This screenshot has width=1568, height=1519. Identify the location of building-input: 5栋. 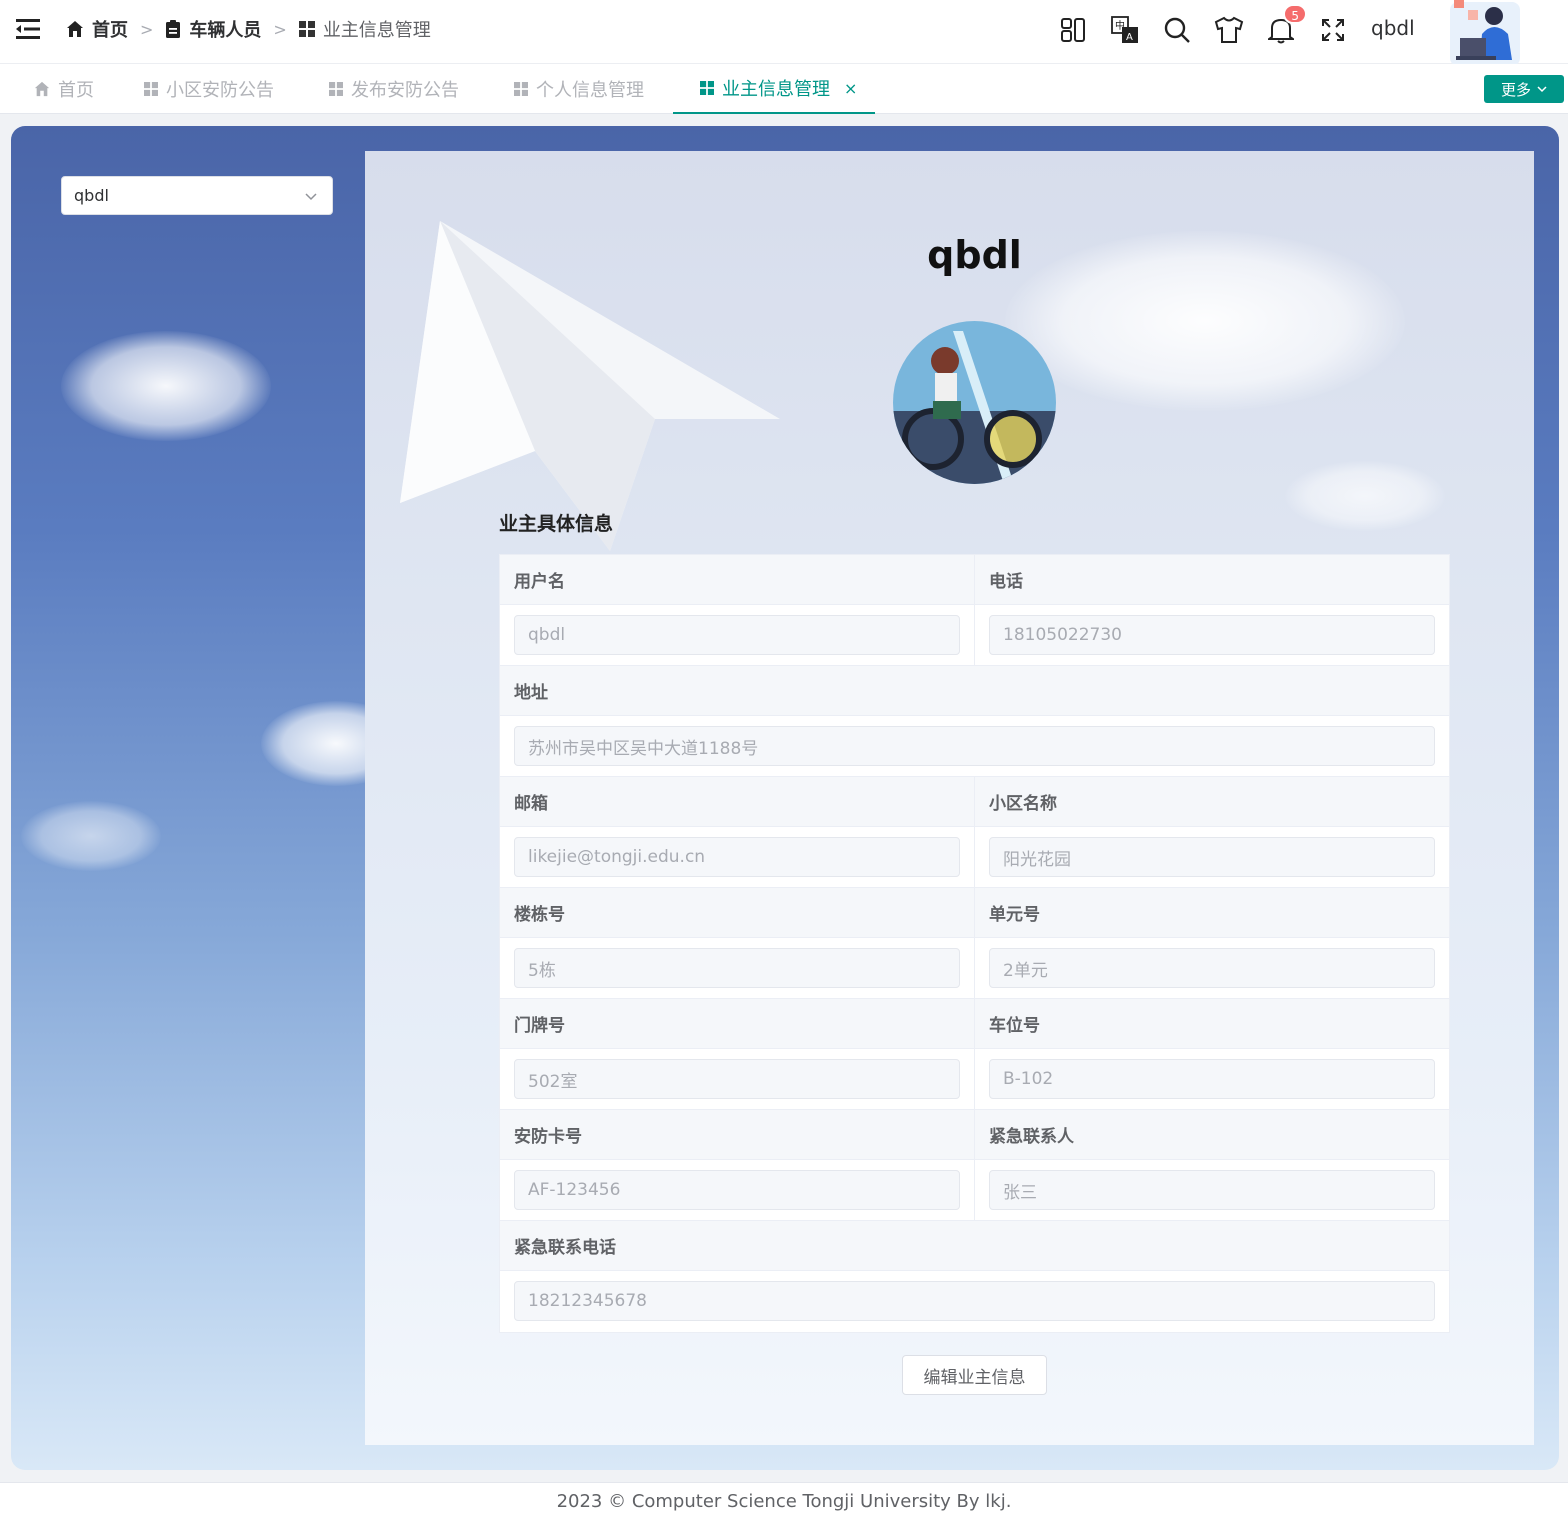
(737, 968).